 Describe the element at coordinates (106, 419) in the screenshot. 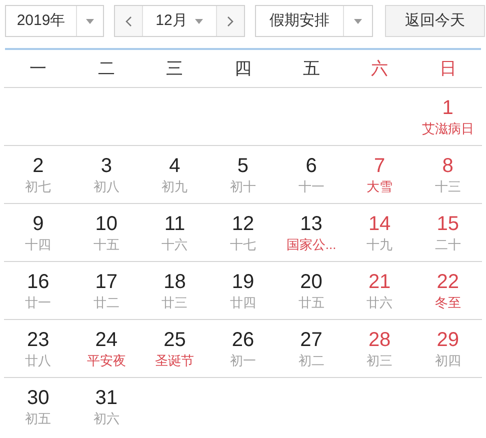

I see `lunar-date: 初六` at that location.